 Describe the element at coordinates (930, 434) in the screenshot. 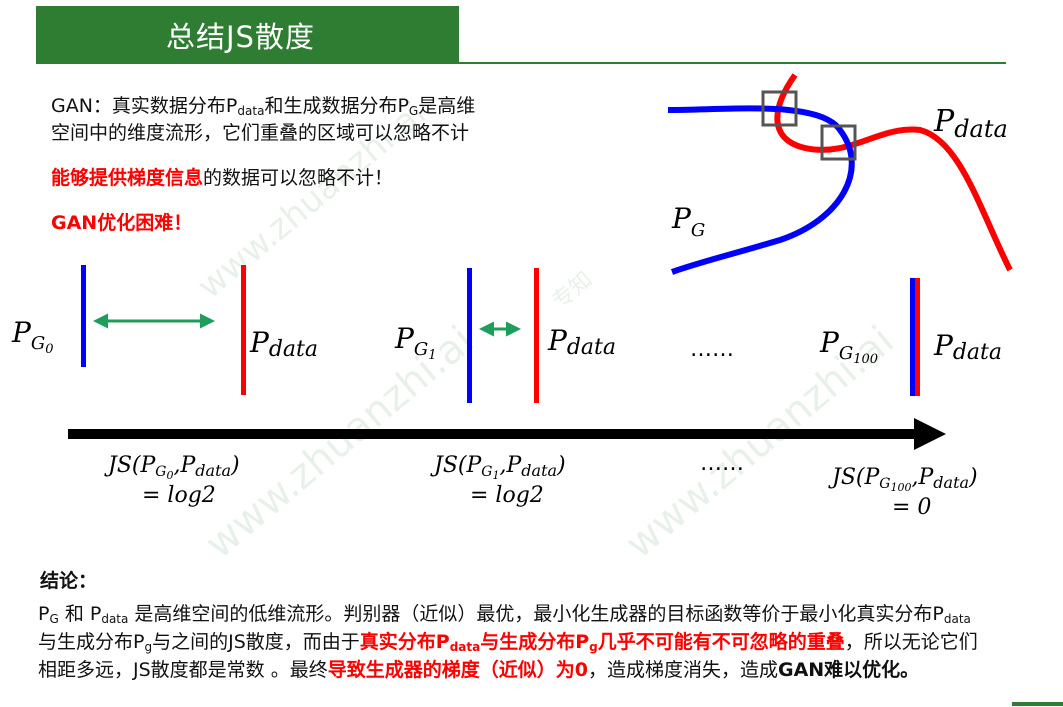

I see `axis-arrowhead` at that location.